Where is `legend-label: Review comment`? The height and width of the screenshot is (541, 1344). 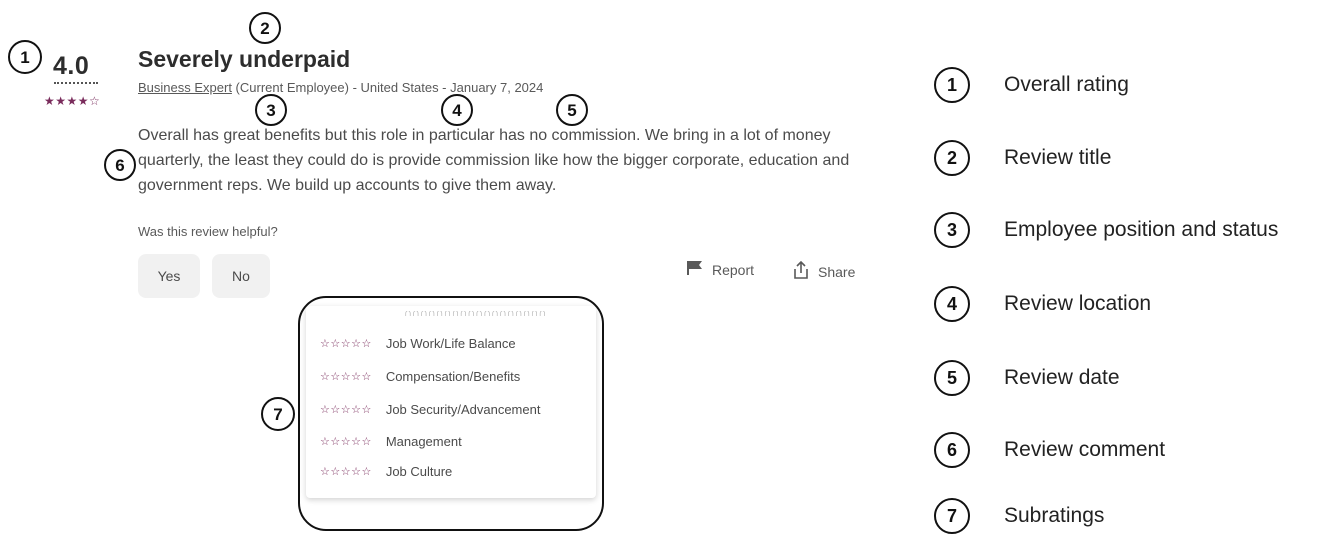 legend-label: Review comment is located at coordinates (1085, 449).